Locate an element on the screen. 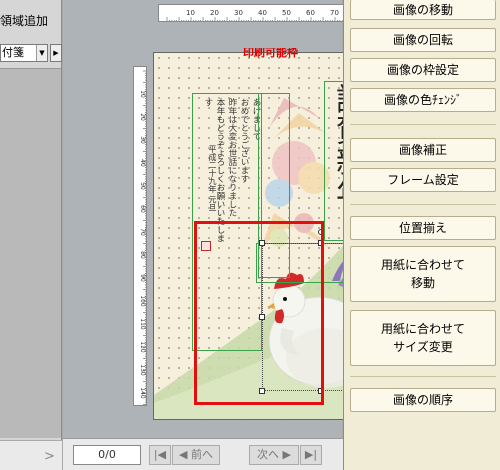 Image resolution: width=500 pixels, height=470 pixels. ruler-left-label: 10 is located at coordinates (142, 94).